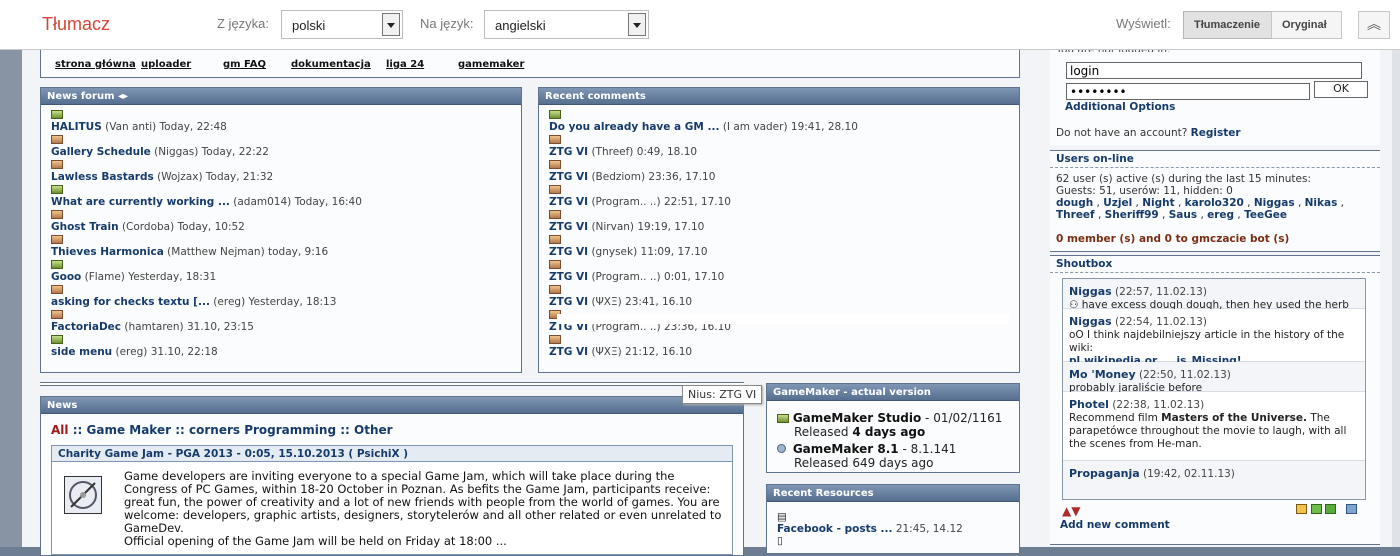 The width and height of the screenshot is (1400, 556). What do you see at coordinates (66, 277) in the screenshot?
I see `forum-thread-link: Gooo` at bounding box center [66, 277].